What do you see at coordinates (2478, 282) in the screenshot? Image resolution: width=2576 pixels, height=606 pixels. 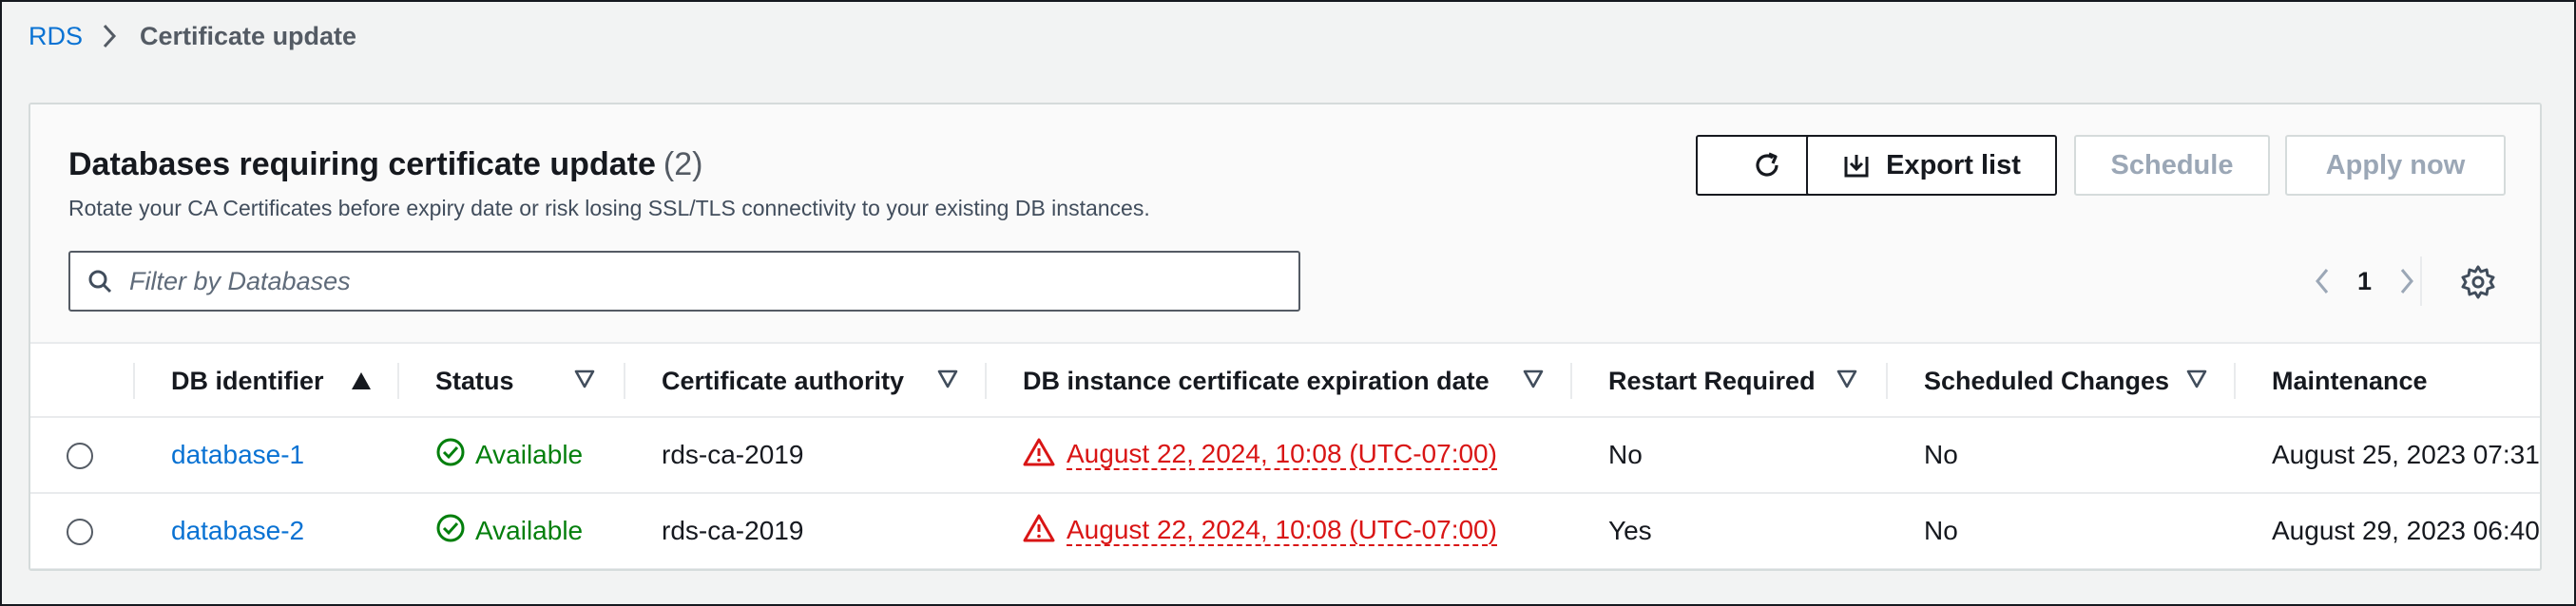 I see `gear-icon` at bounding box center [2478, 282].